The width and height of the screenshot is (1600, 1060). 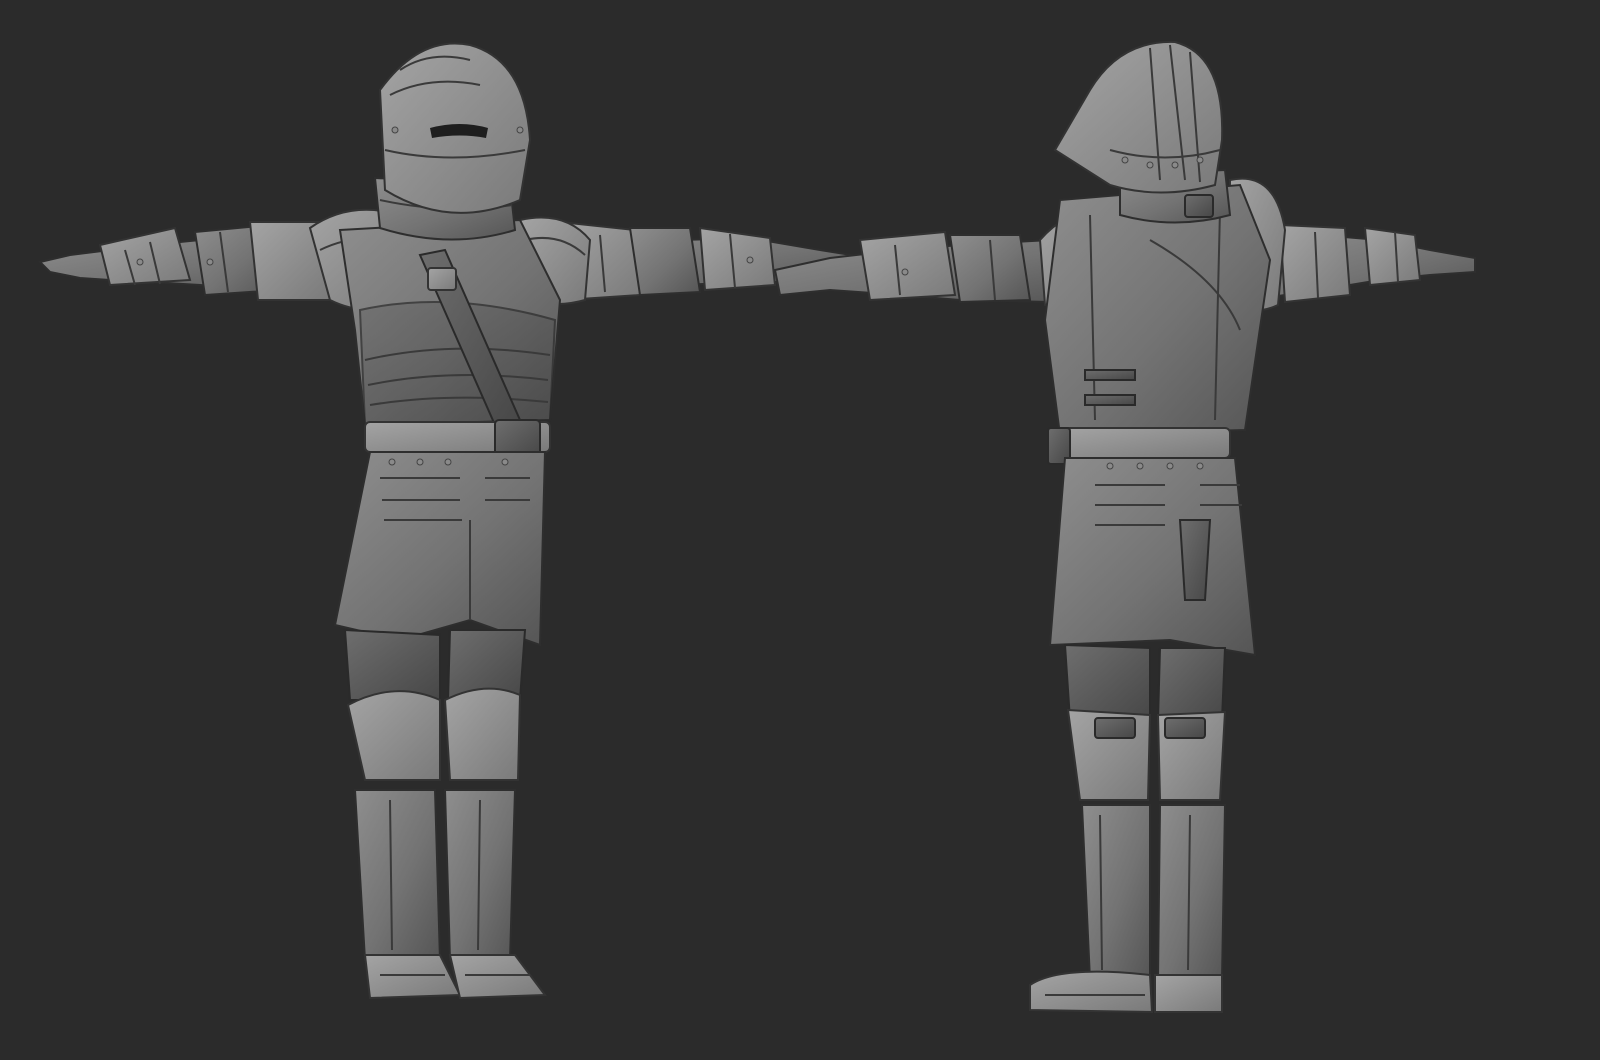 What do you see at coordinates (927, 267) in the screenshot?
I see `knight-back-left-arm` at bounding box center [927, 267].